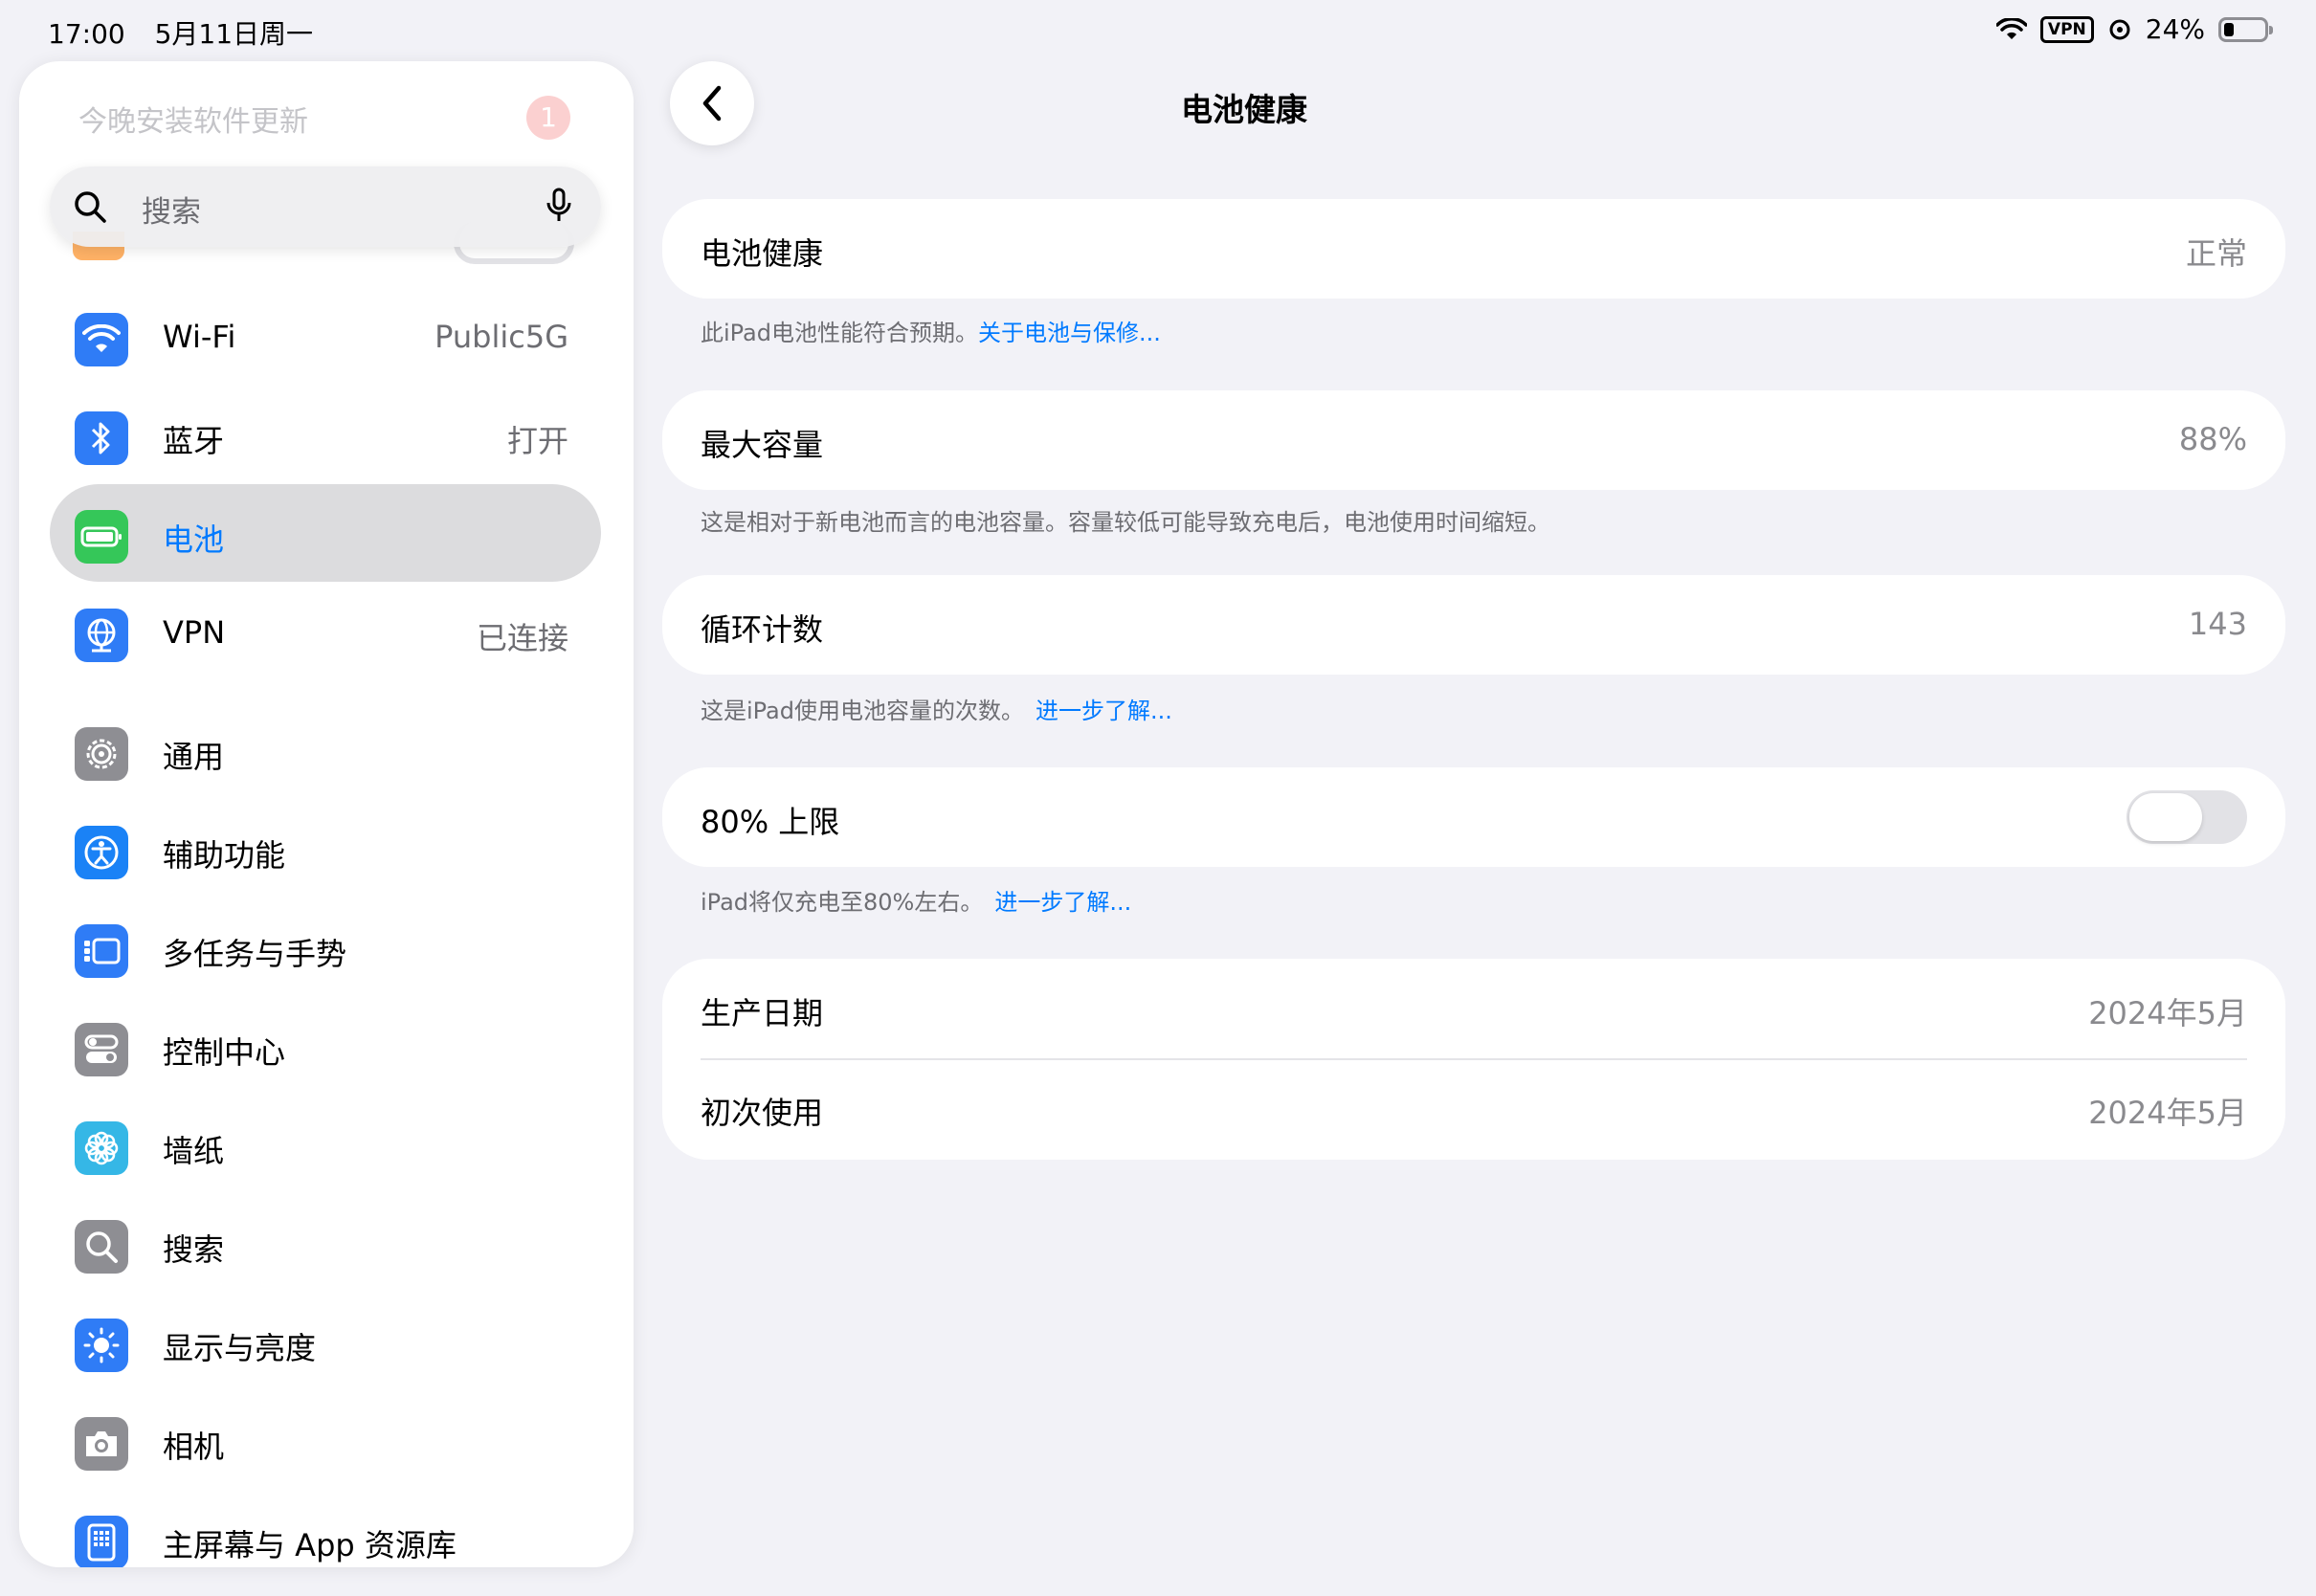  I want to click on camera-icon, so click(101, 1444).